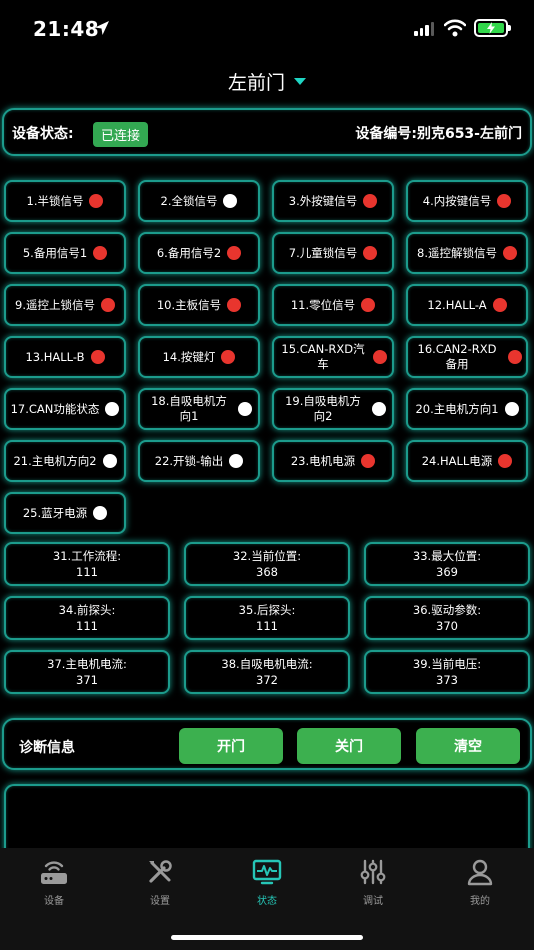  Describe the element at coordinates (267, 610) in the screenshot. I see `value-label: 35.后探头:` at that location.